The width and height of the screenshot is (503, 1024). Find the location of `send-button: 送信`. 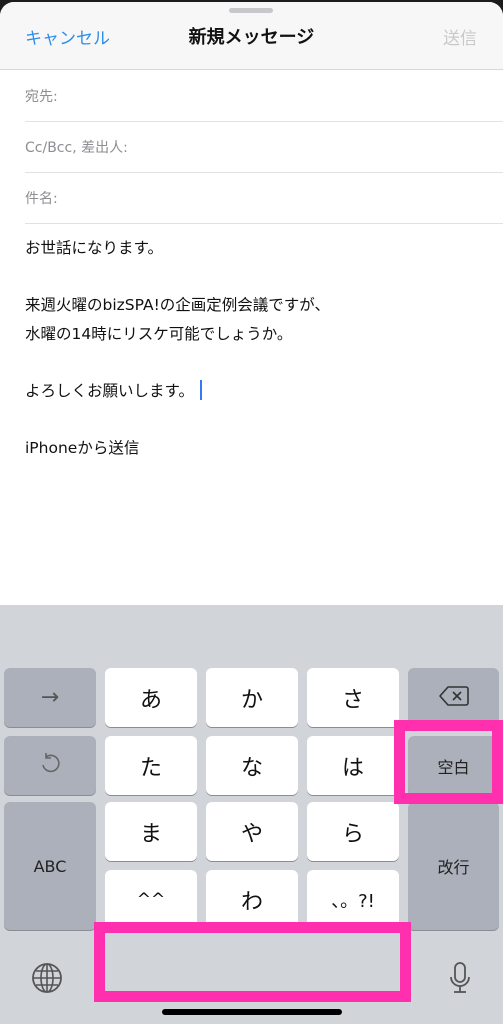

send-button: 送信 is located at coordinates (460, 36).